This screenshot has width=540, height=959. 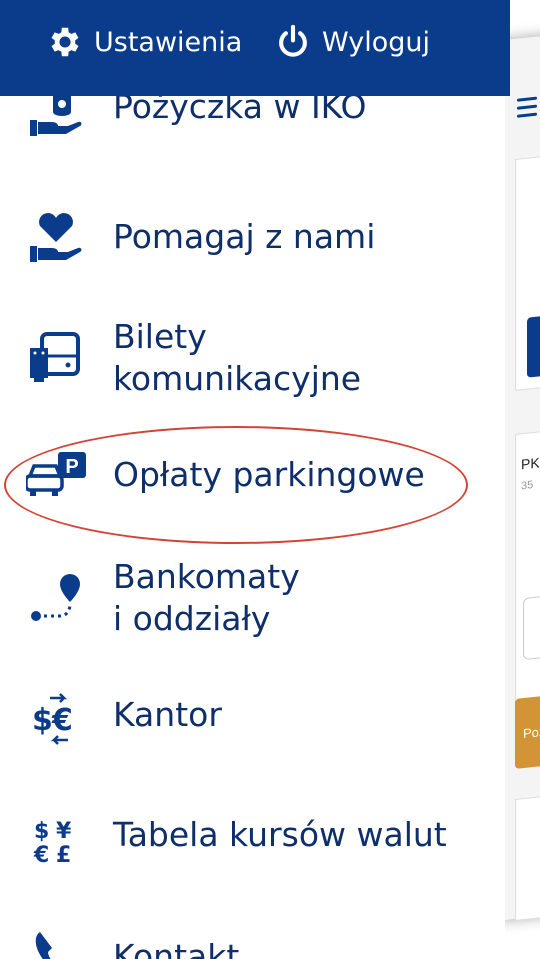 What do you see at coordinates (192, 618) in the screenshot?
I see `menu-item-atms-label-2: i oddziały` at bounding box center [192, 618].